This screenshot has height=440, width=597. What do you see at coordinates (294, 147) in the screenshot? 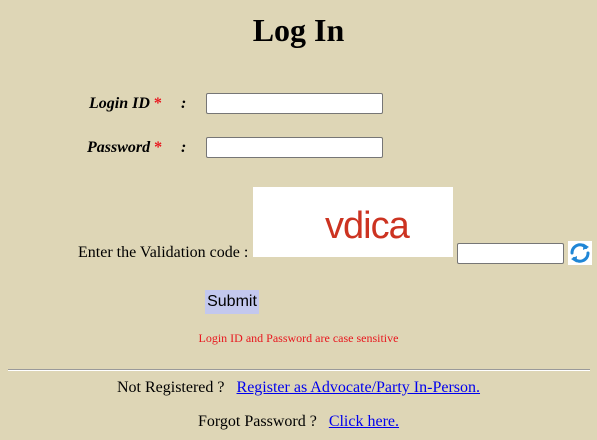
I see `password-input` at bounding box center [294, 147].